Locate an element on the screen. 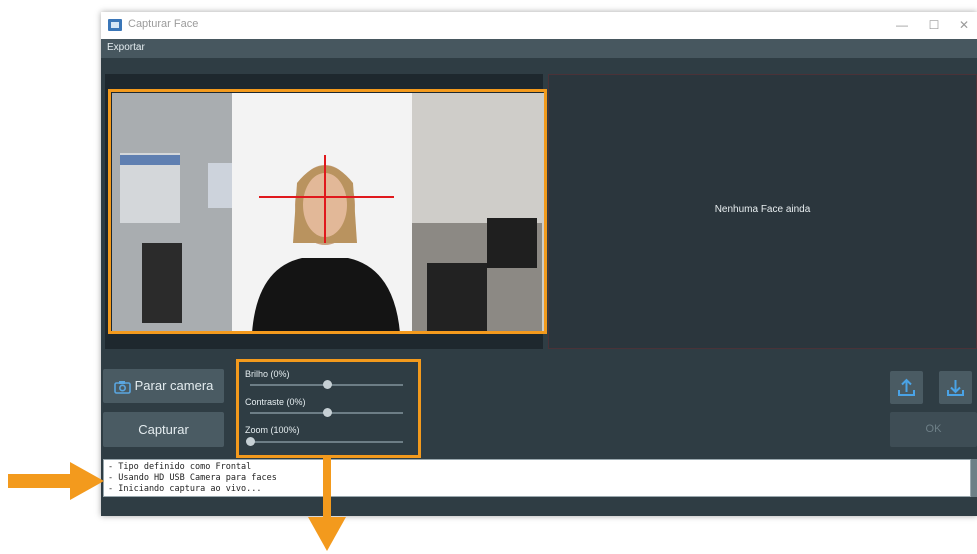 This screenshot has width=977, height=554. app-icon is located at coordinates (115, 25).